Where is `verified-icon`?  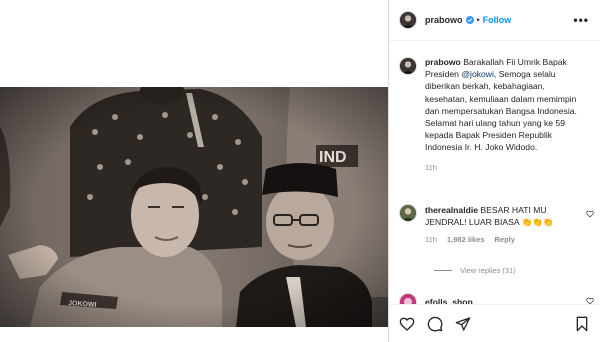
verified-icon is located at coordinates (469, 20).